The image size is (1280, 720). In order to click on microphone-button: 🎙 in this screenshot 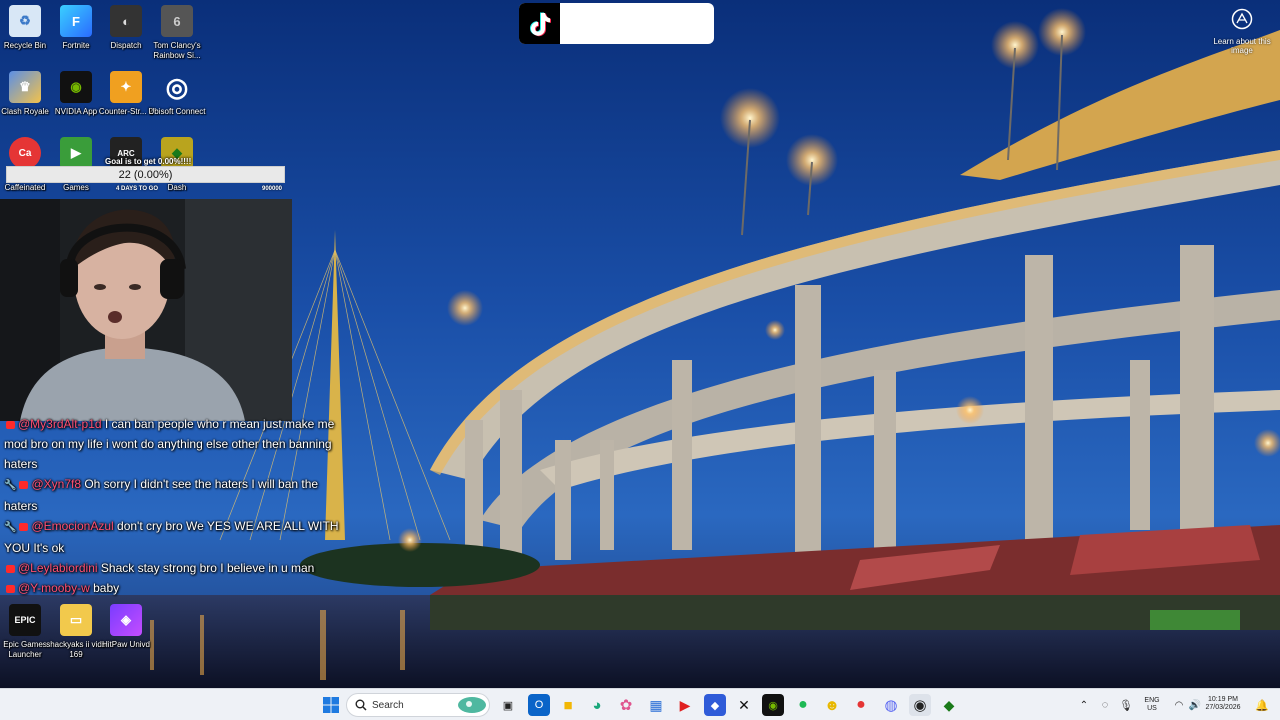, I will do `click(1126, 705)`.